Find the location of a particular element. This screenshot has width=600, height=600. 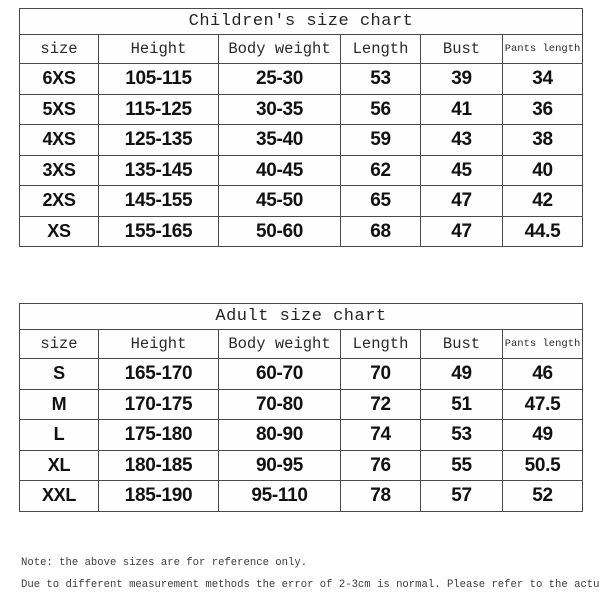

cell-body-weight: 45-50 is located at coordinates (279, 201).